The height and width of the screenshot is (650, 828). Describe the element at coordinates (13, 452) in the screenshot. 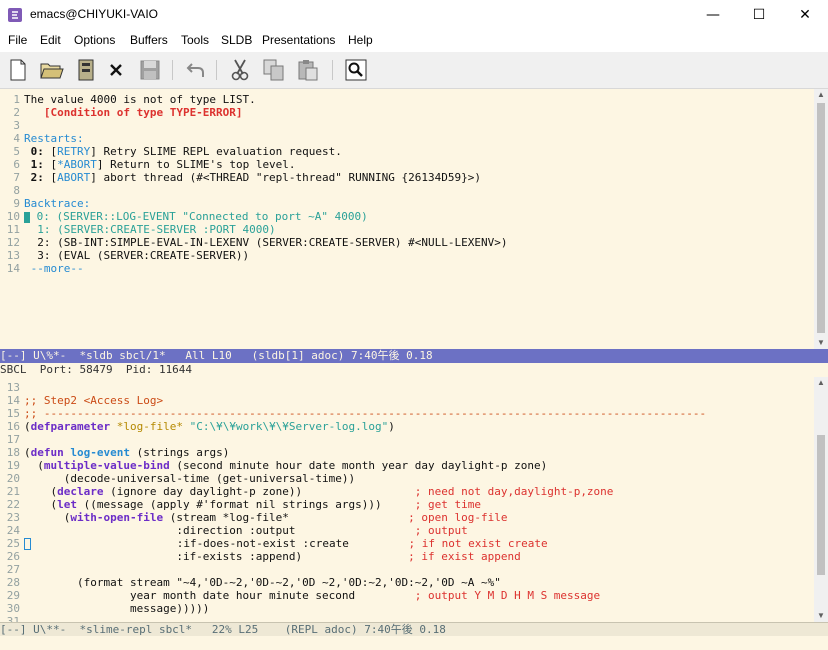

I see `line-number: 18` at that location.